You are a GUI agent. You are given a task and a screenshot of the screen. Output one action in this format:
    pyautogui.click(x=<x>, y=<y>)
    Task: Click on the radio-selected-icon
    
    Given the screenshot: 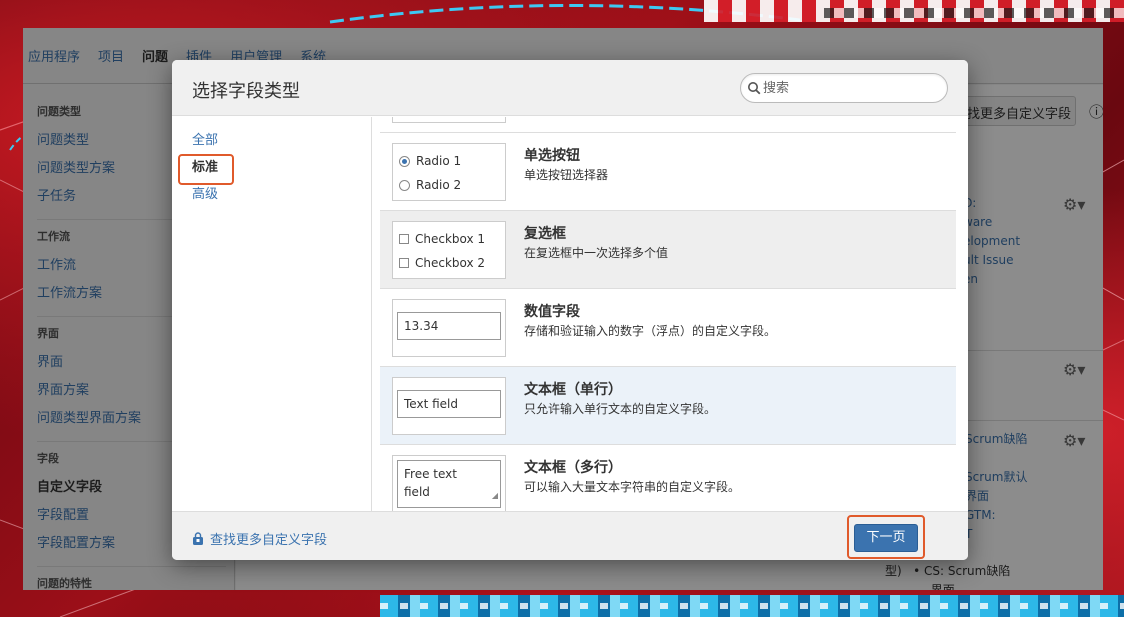 What is the action you would take?
    pyautogui.click(x=404, y=161)
    